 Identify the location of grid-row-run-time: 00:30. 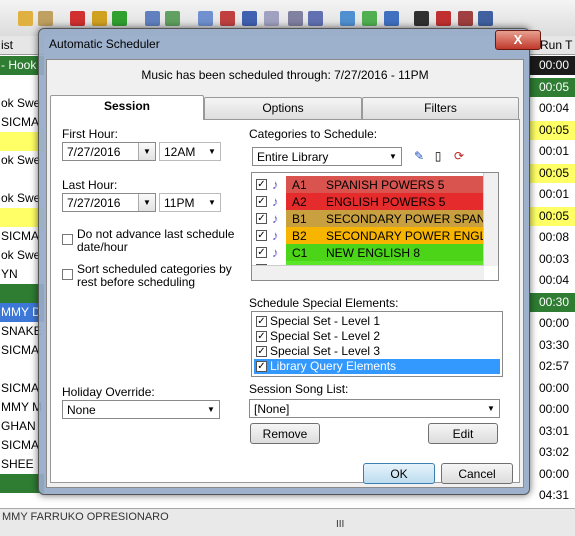
(552, 302).